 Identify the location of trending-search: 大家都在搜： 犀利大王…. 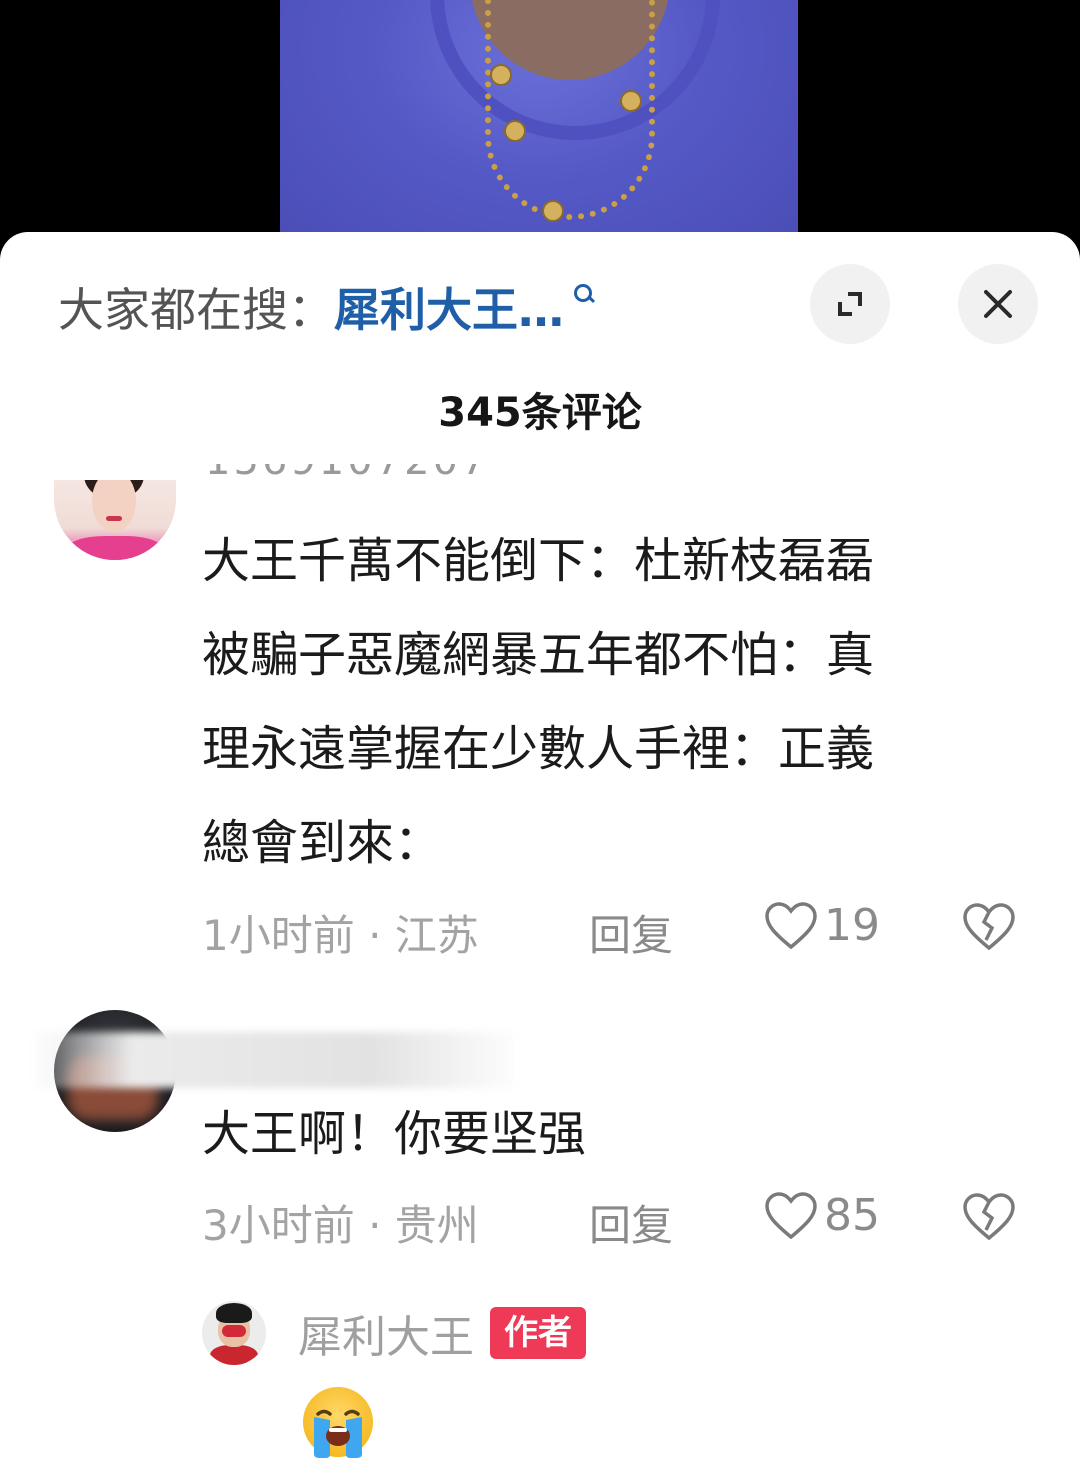
(325, 307).